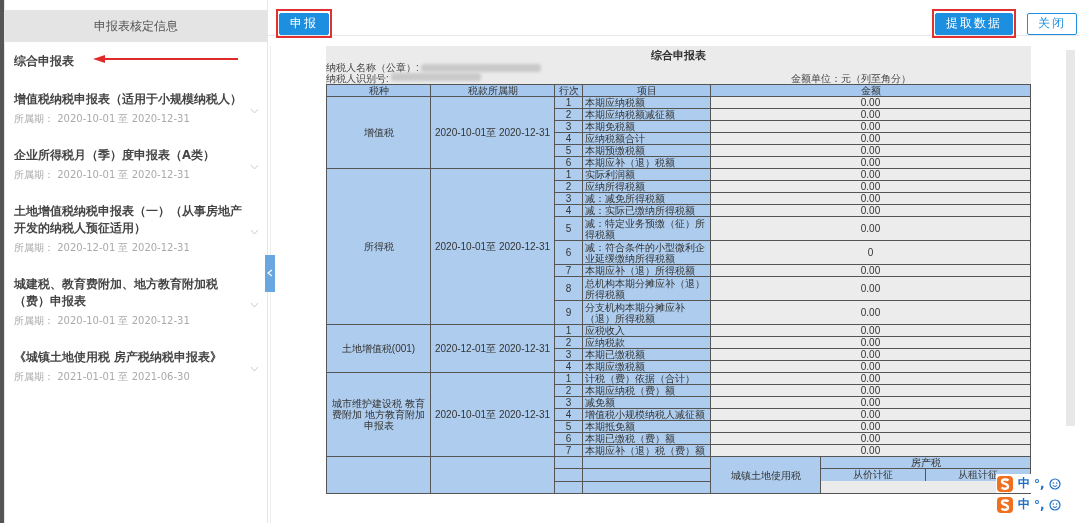 This screenshot has width=1080, height=523. Describe the element at coordinates (610, 126) in the screenshot. I see `item-cell: 本期免税额` at that location.